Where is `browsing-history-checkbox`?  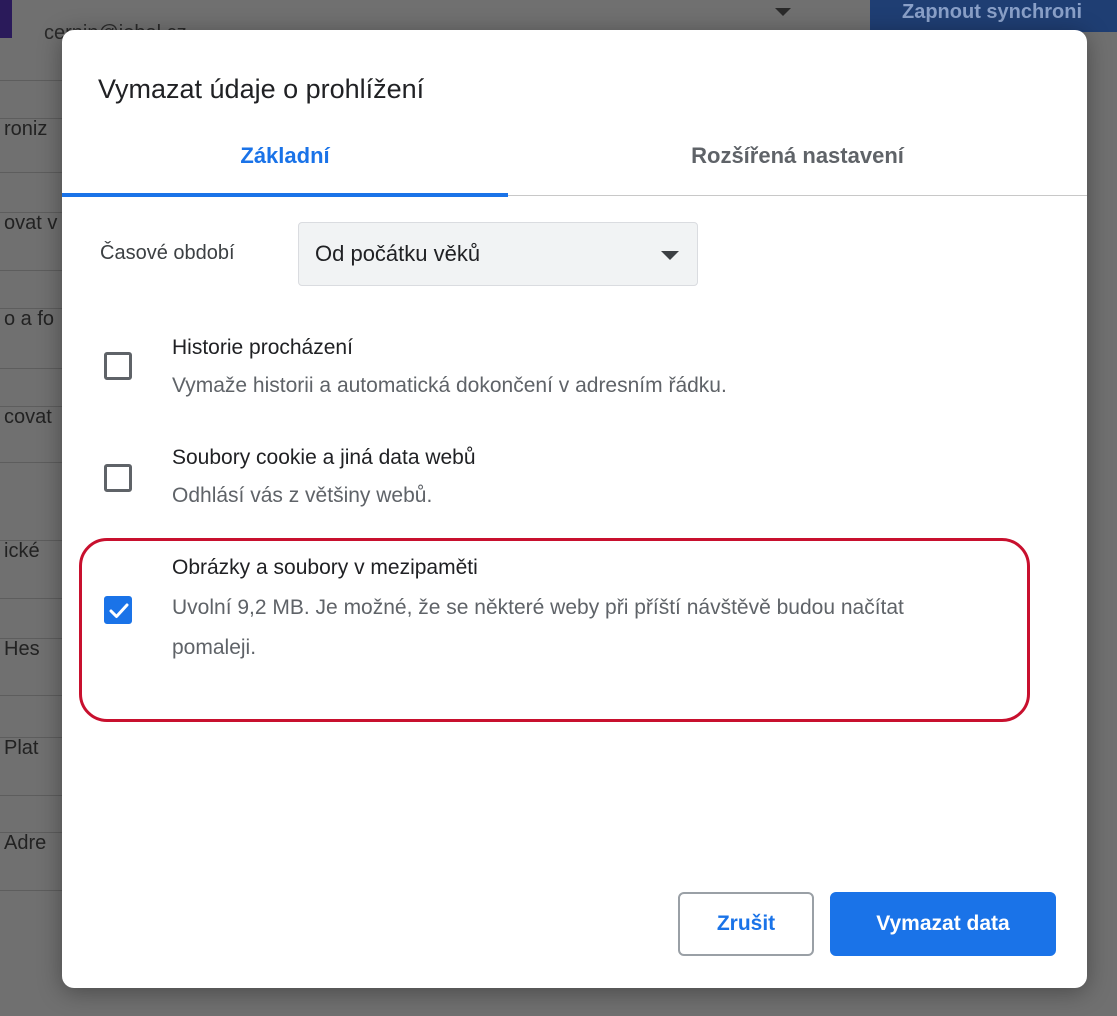
browsing-history-checkbox is located at coordinates (118, 366).